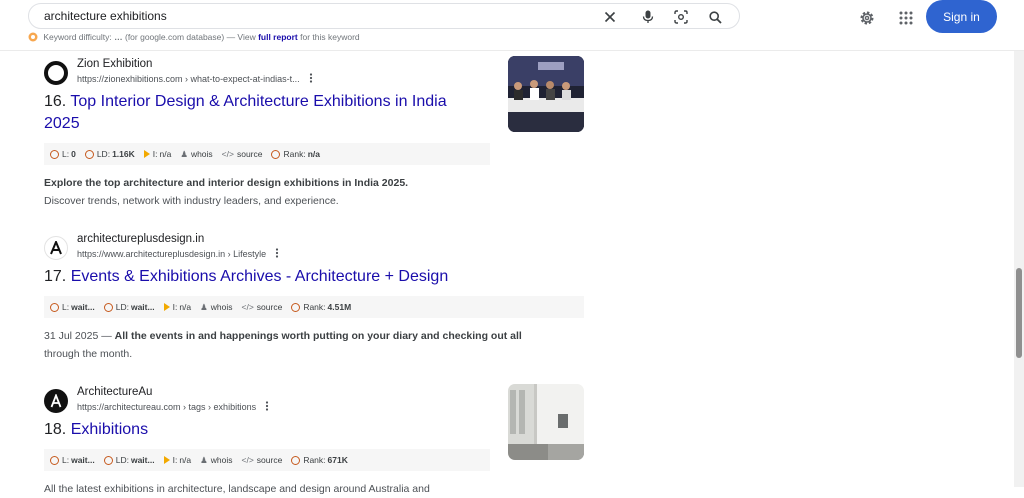 This screenshot has height=498, width=1024. Describe the element at coordinates (56, 248) in the screenshot. I see `architectureplusdesign-favicon-icon` at that location.